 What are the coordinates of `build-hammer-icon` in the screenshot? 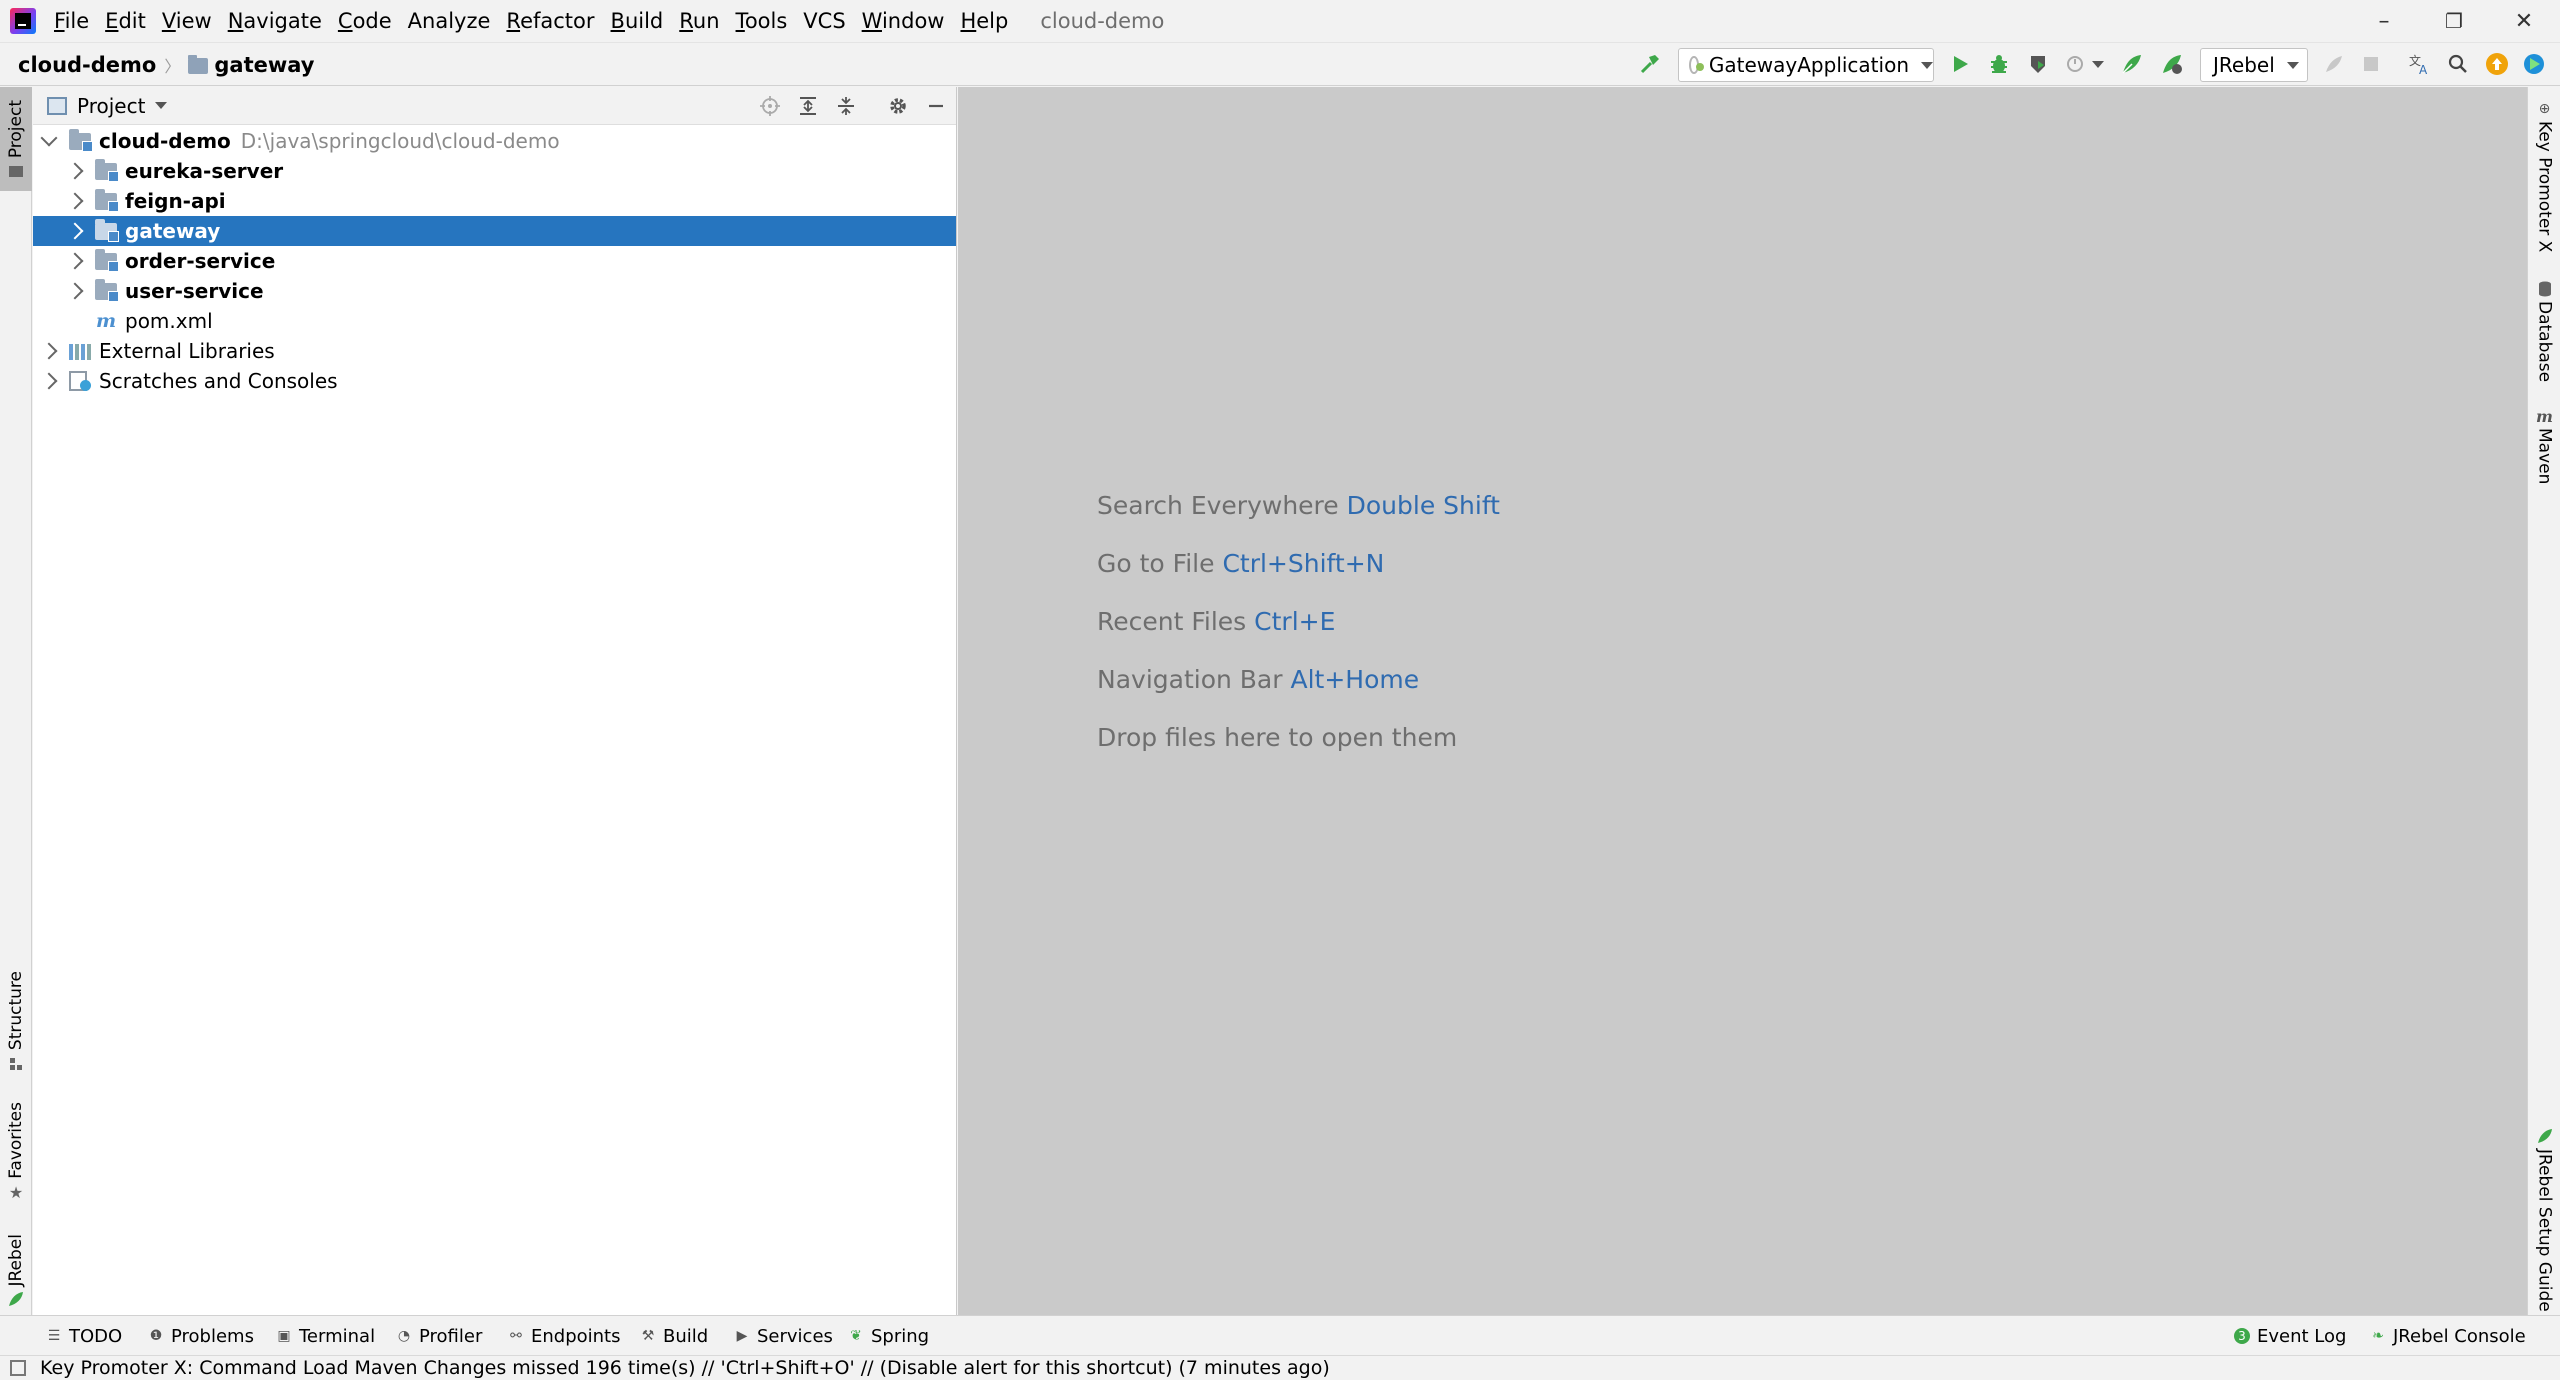 It's located at (1650, 64).